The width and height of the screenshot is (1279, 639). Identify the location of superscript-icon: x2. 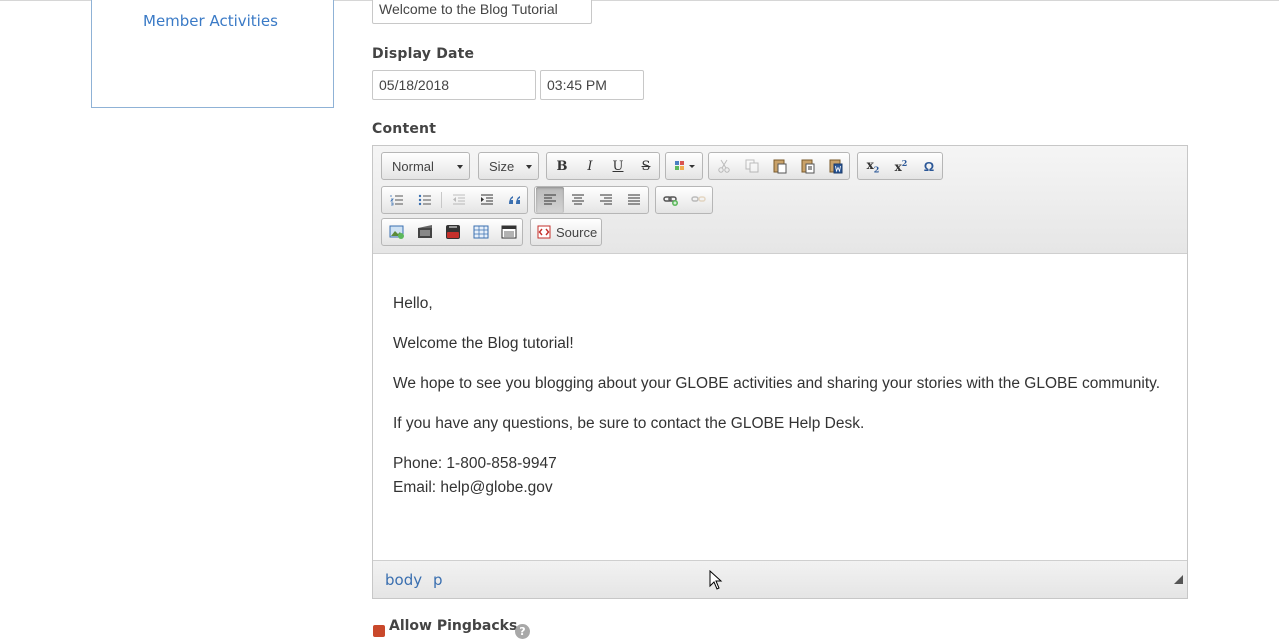
(901, 166).